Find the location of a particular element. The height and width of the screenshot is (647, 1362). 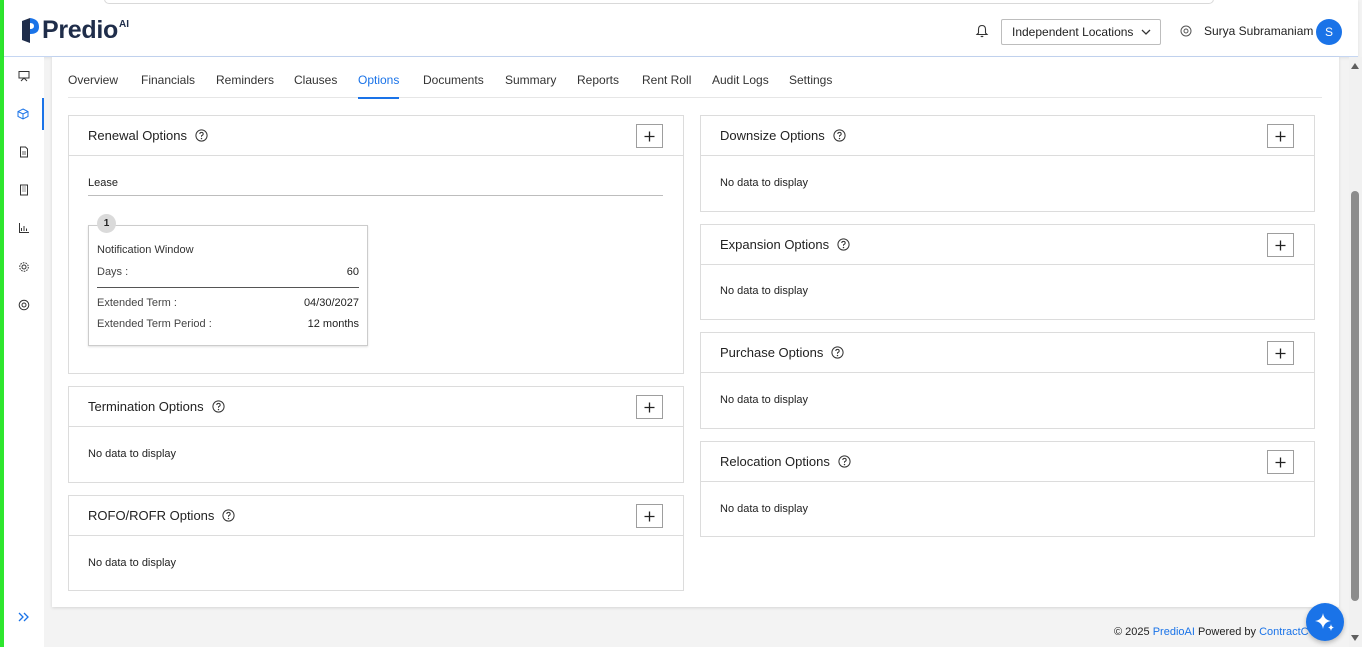

ai-assistant-button is located at coordinates (1325, 622).